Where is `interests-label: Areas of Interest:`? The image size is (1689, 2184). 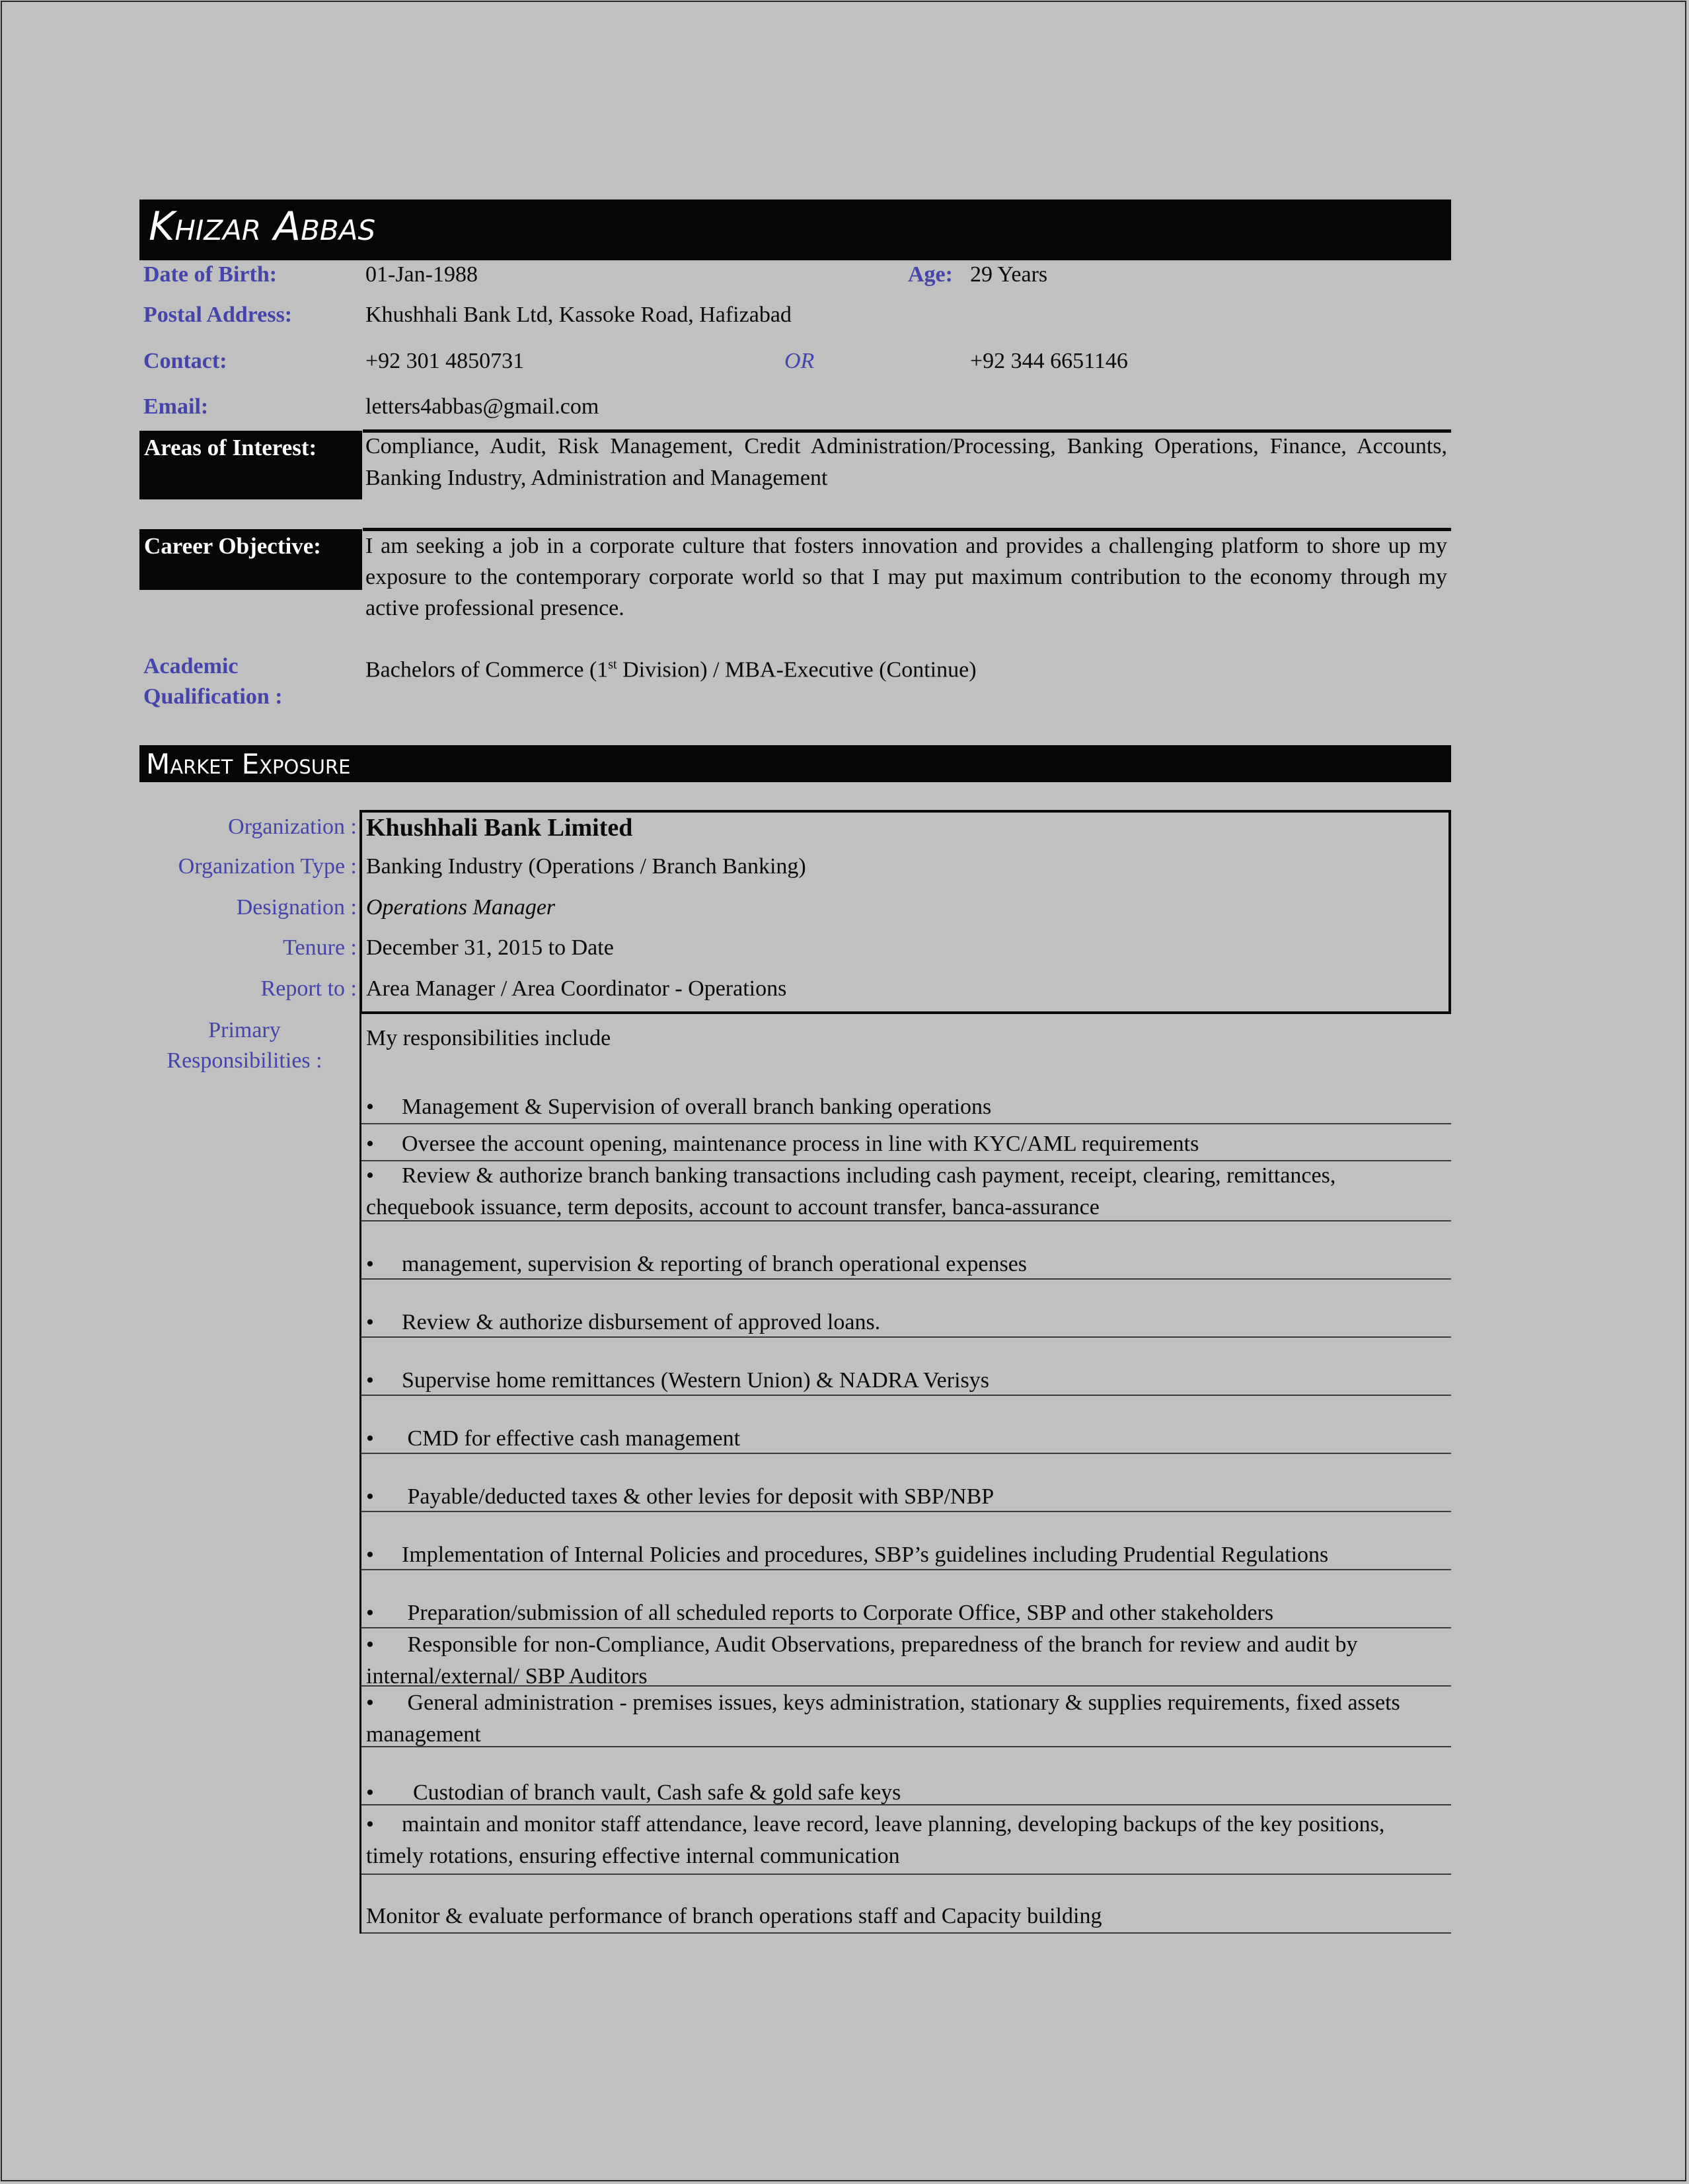 interests-label: Areas of Interest: is located at coordinates (250, 465).